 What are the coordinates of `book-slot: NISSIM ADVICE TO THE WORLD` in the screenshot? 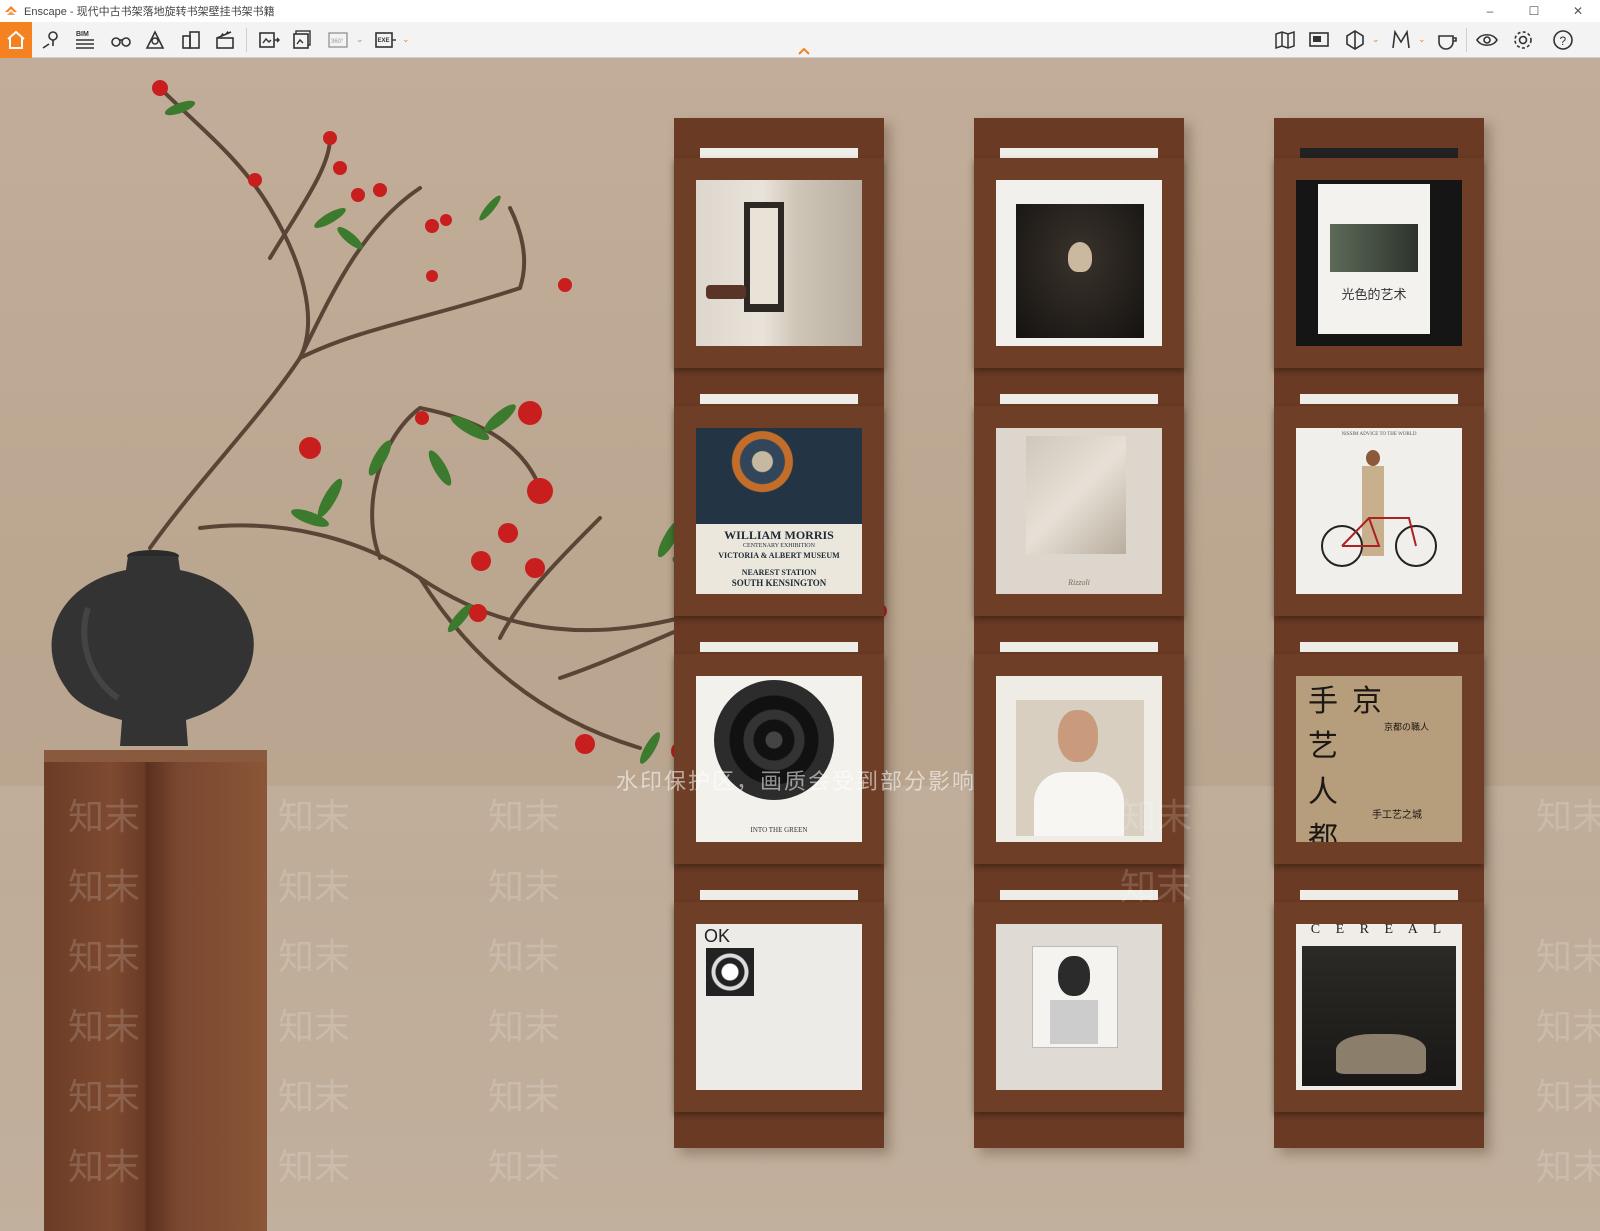 It's located at (1379, 511).